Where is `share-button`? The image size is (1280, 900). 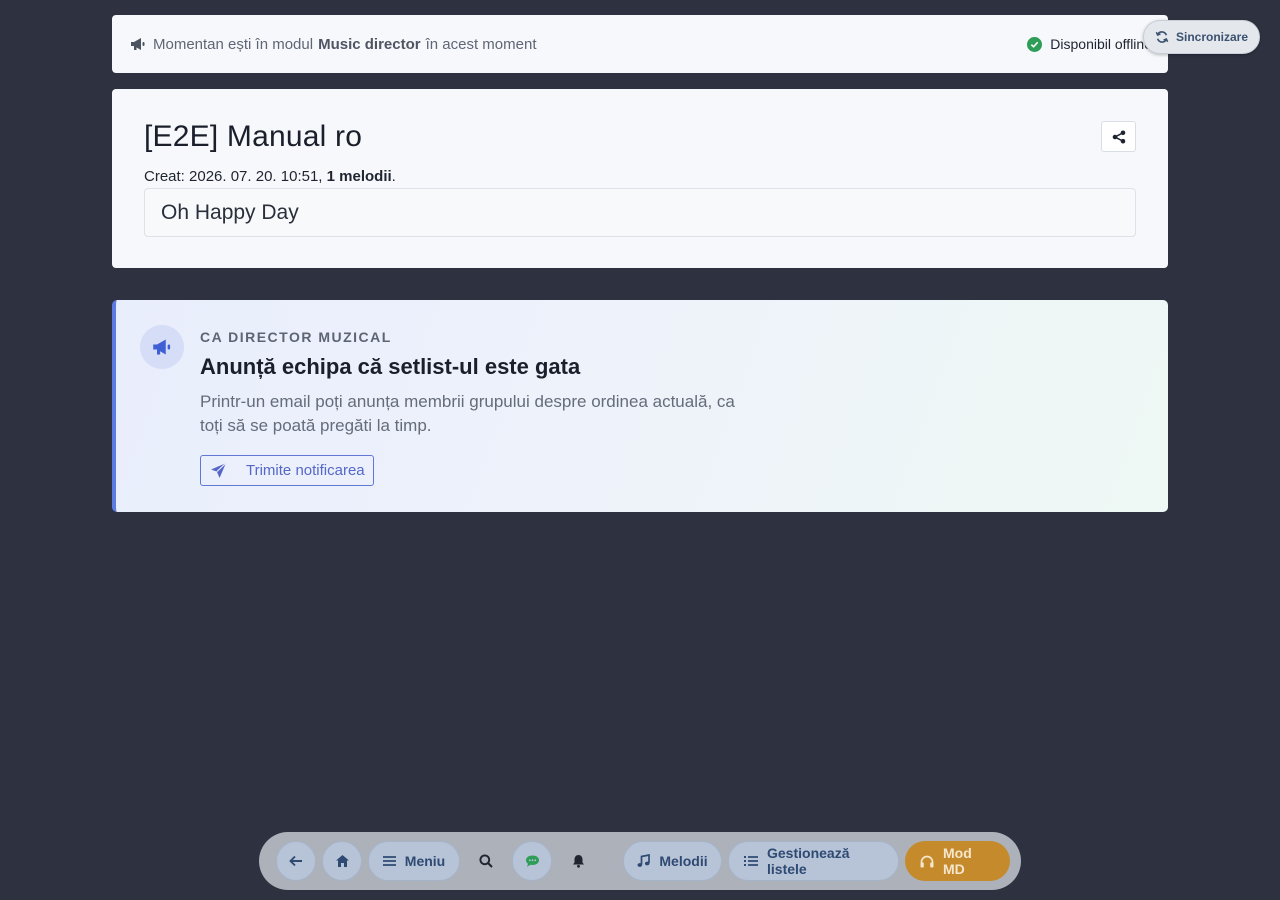 share-button is located at coordinates (1118, 136).